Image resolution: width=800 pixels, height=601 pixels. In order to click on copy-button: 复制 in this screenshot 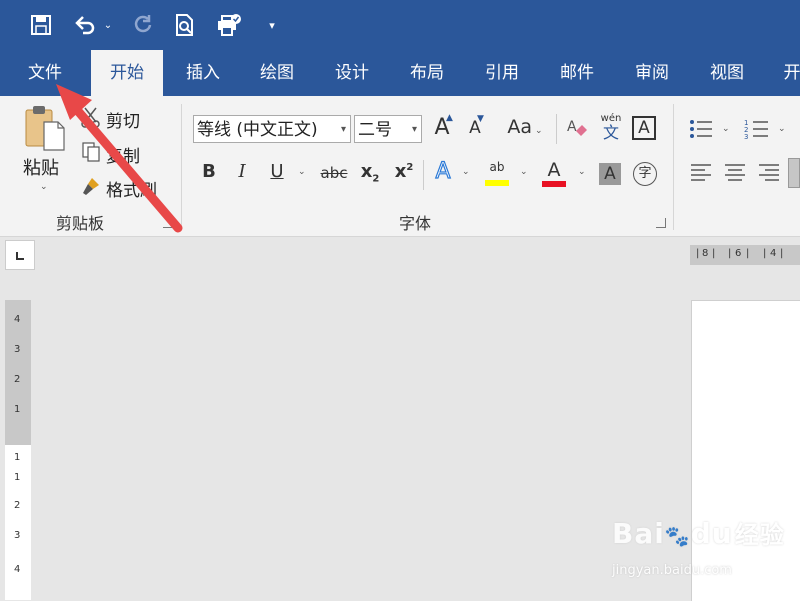, I will do `click(123, 153)`.